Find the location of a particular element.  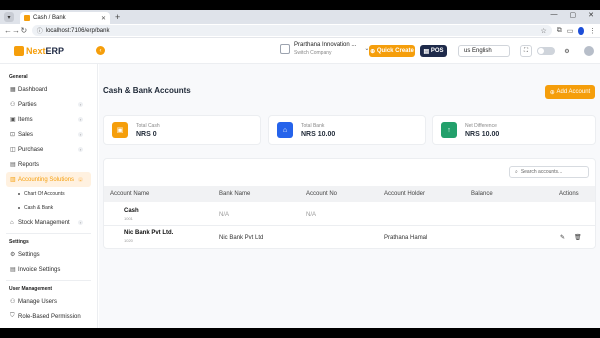

forward-icon: → is located at coordinates (16, 30).